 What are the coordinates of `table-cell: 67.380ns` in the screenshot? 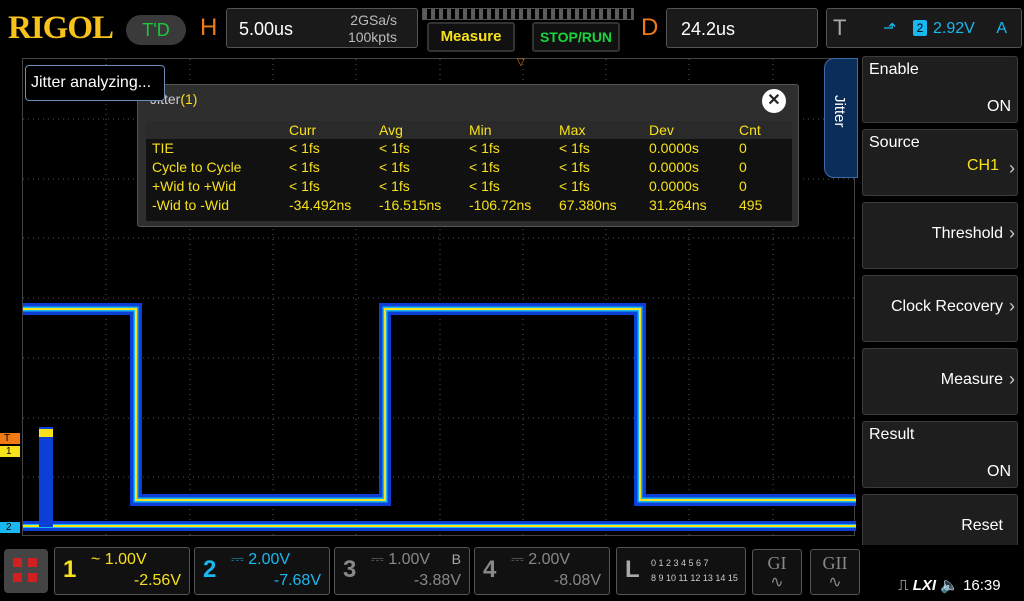 It's located at (588, 205).